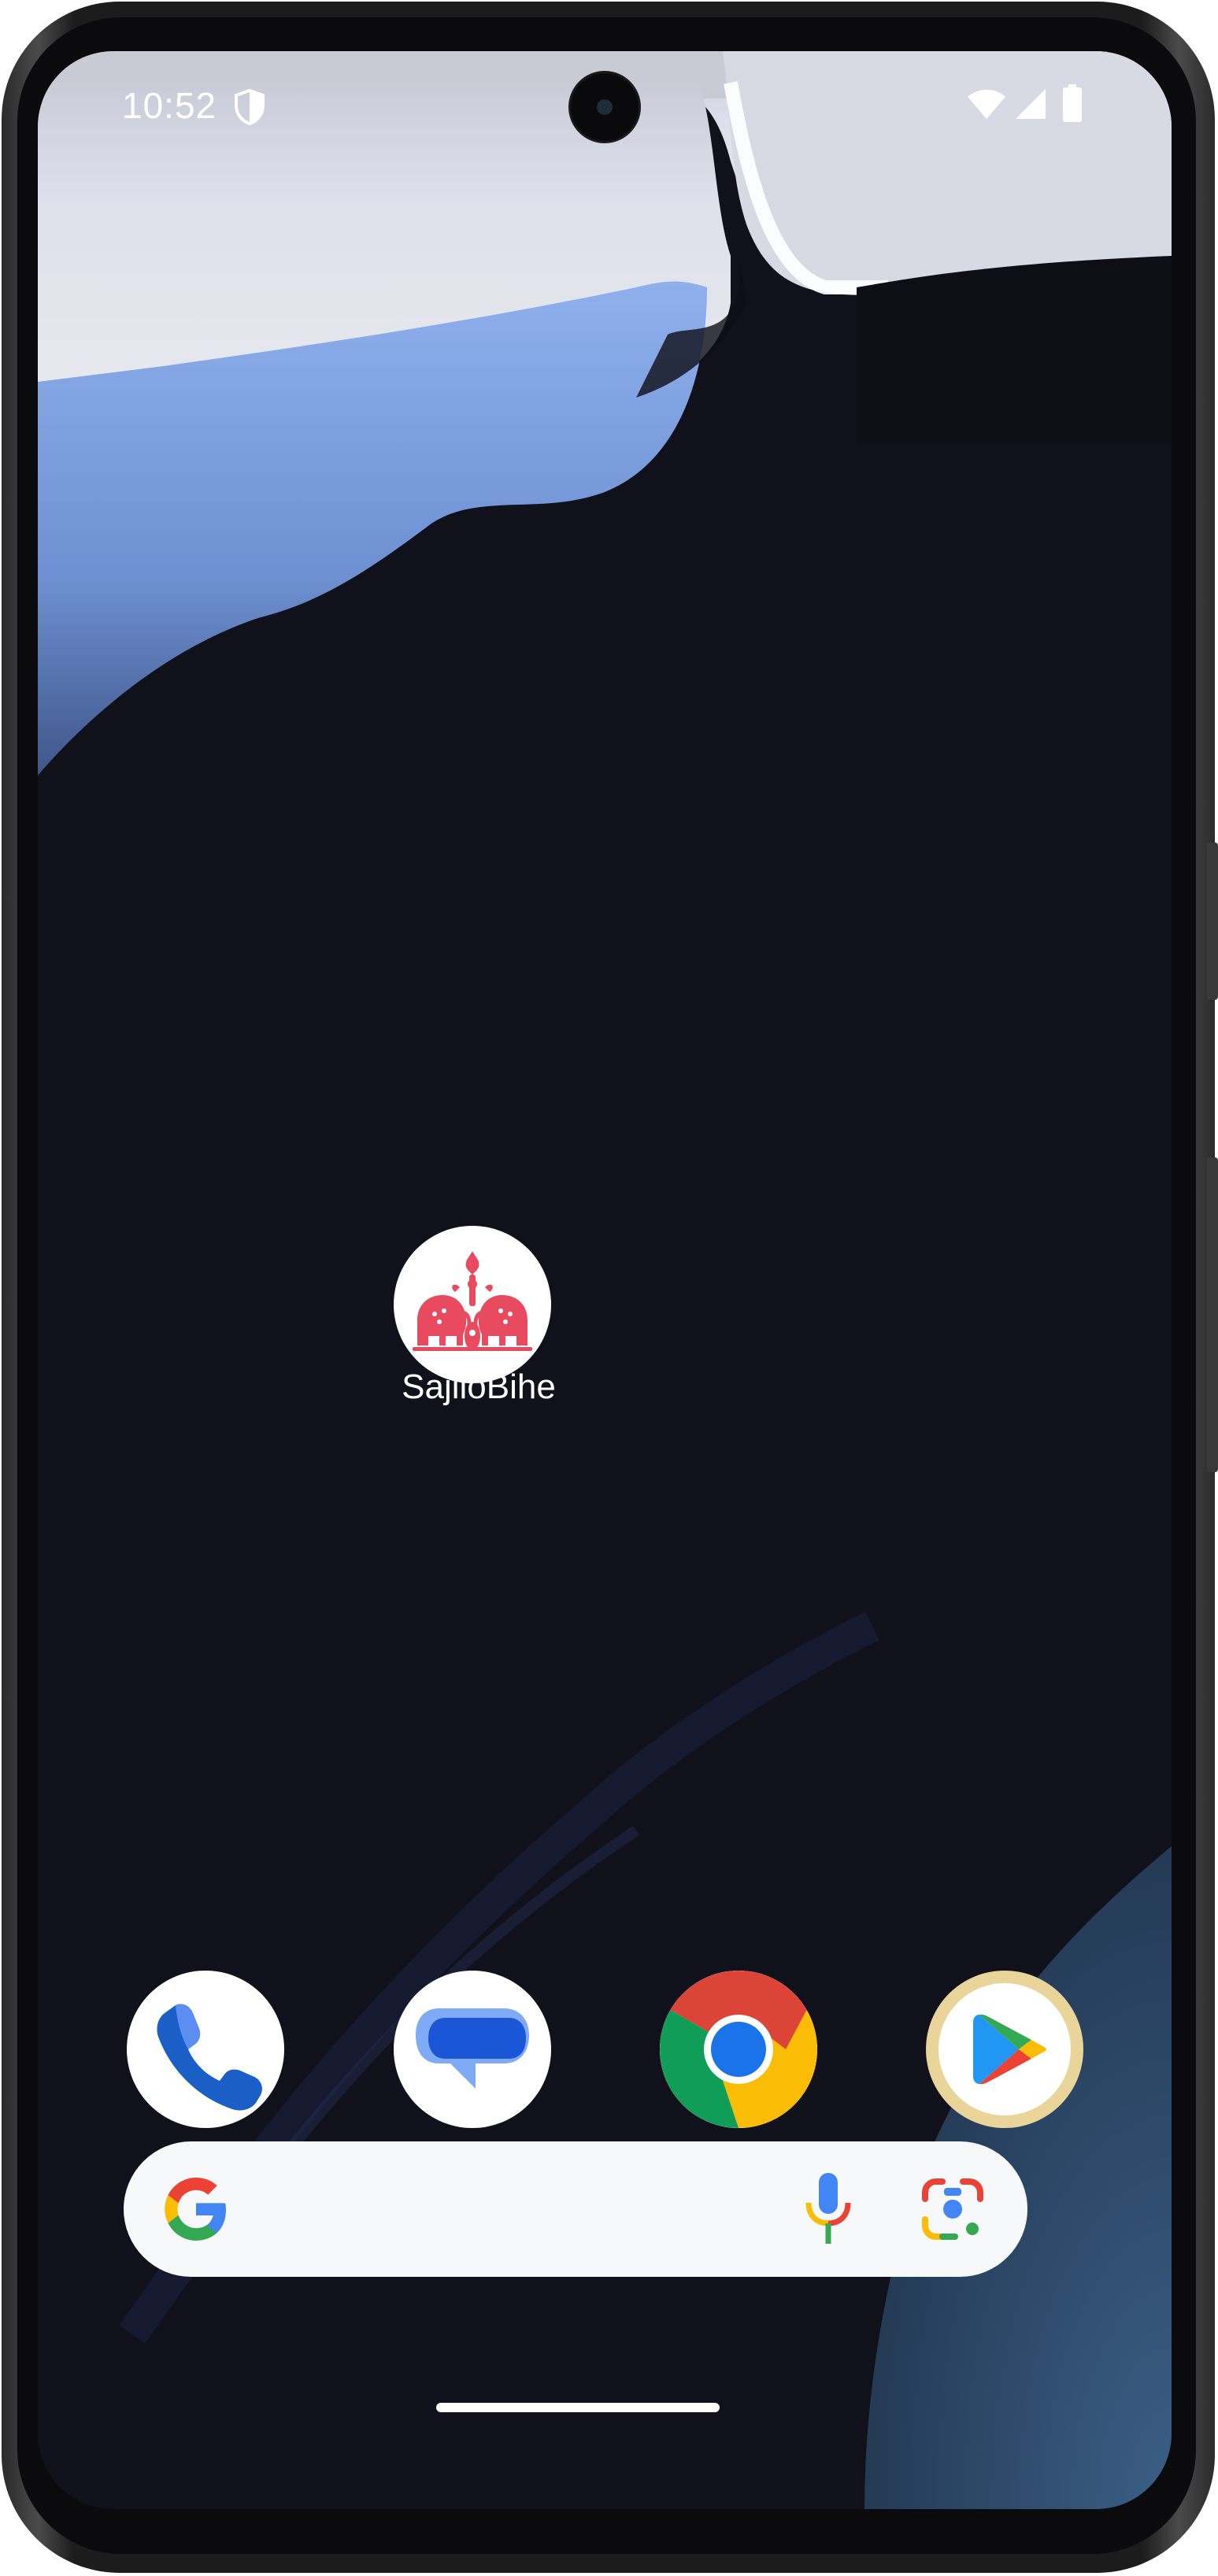 The height and width of the screenshot is (2576, 1218). I want to click on vpn-shield-icon, so click(250, 107).